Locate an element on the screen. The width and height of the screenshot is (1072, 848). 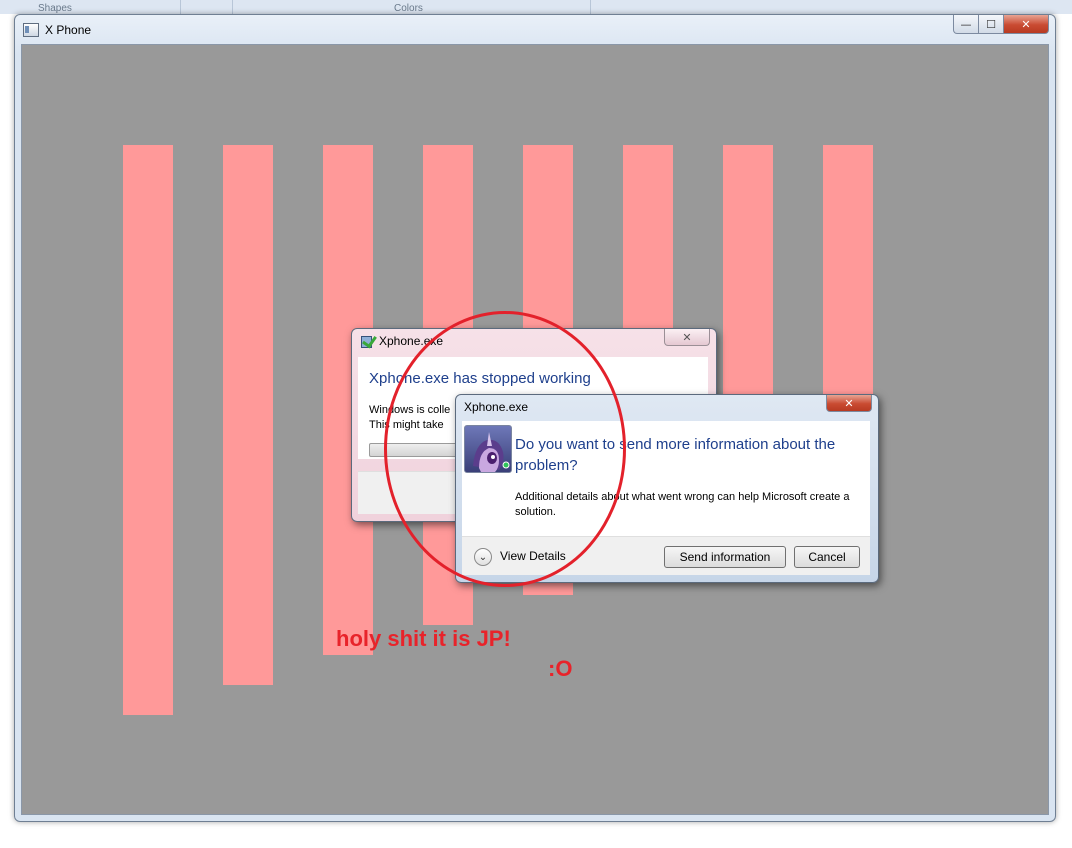
ribbon-label-colors: Colors is located at coordinates (408, 8).